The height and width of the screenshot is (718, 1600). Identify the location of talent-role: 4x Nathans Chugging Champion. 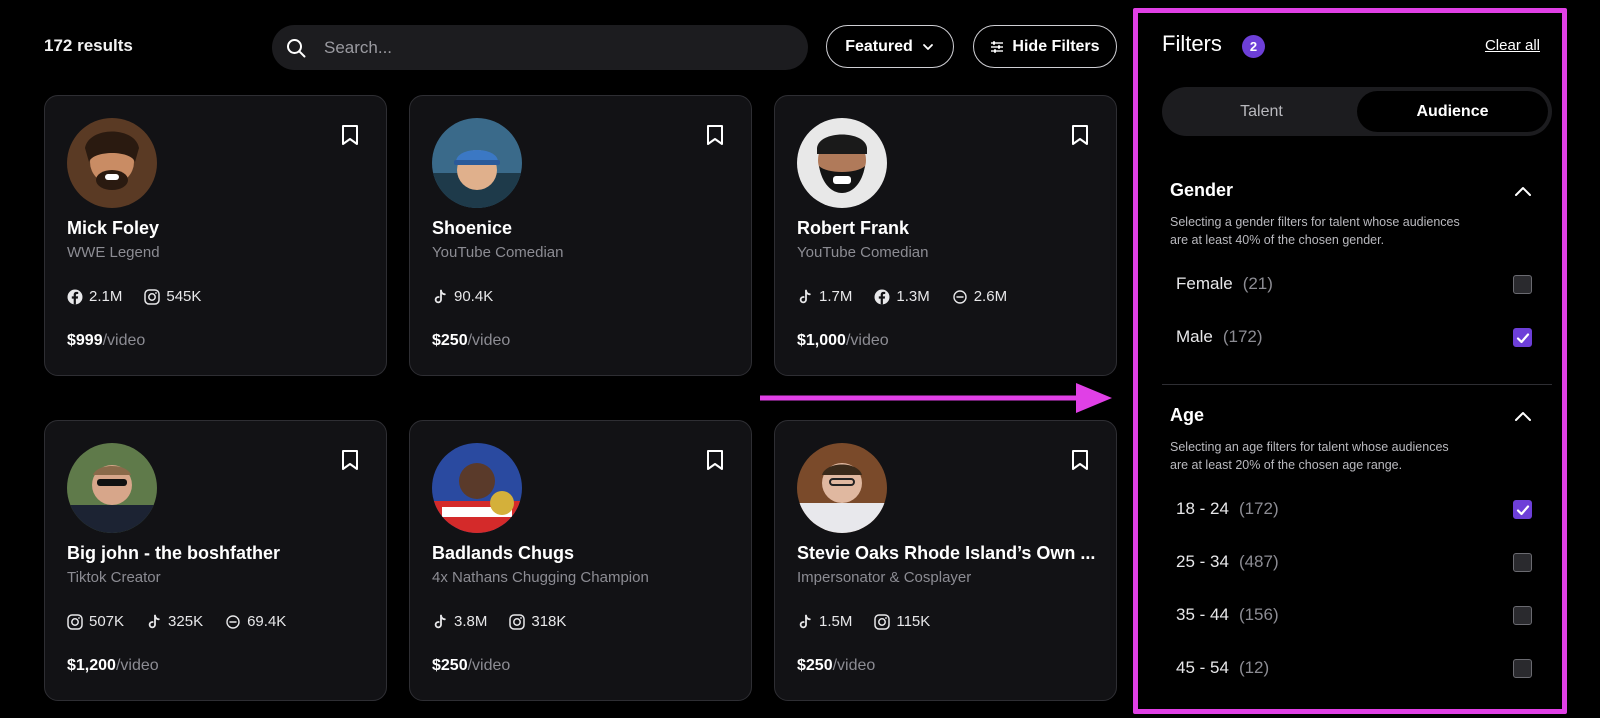
(540, 577).